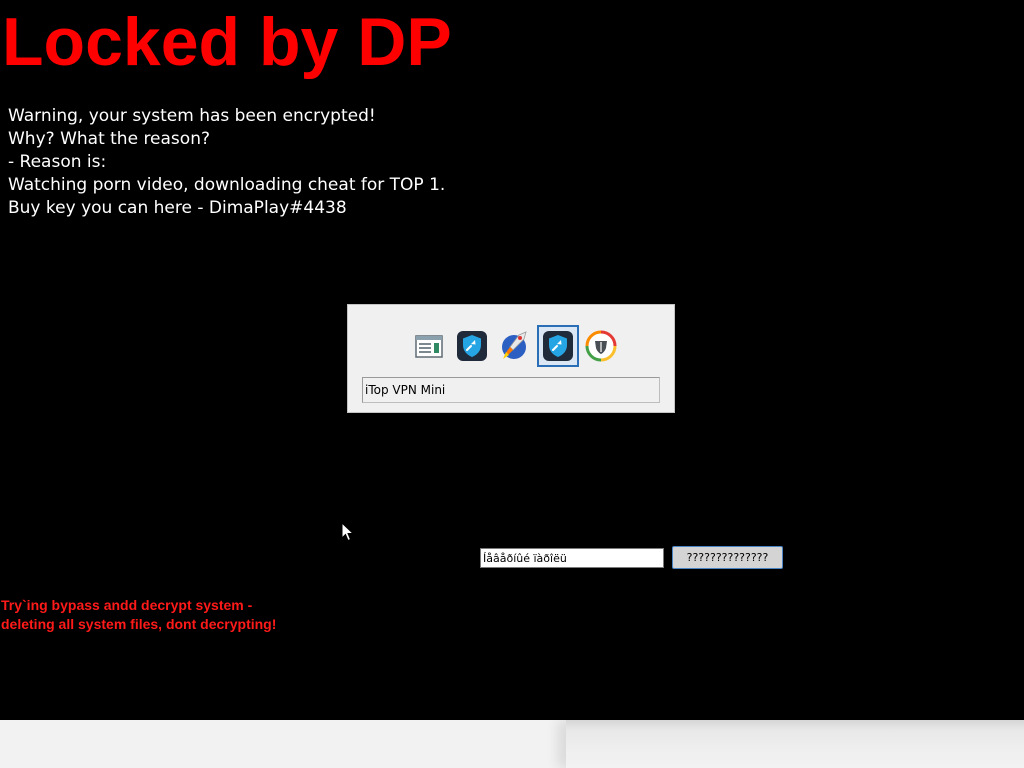 This screenshot has width=1024, height=768. Describe the element at coordinates (57, 162) in the screenshot. I see `warning-line: - Reason is:` at that location.